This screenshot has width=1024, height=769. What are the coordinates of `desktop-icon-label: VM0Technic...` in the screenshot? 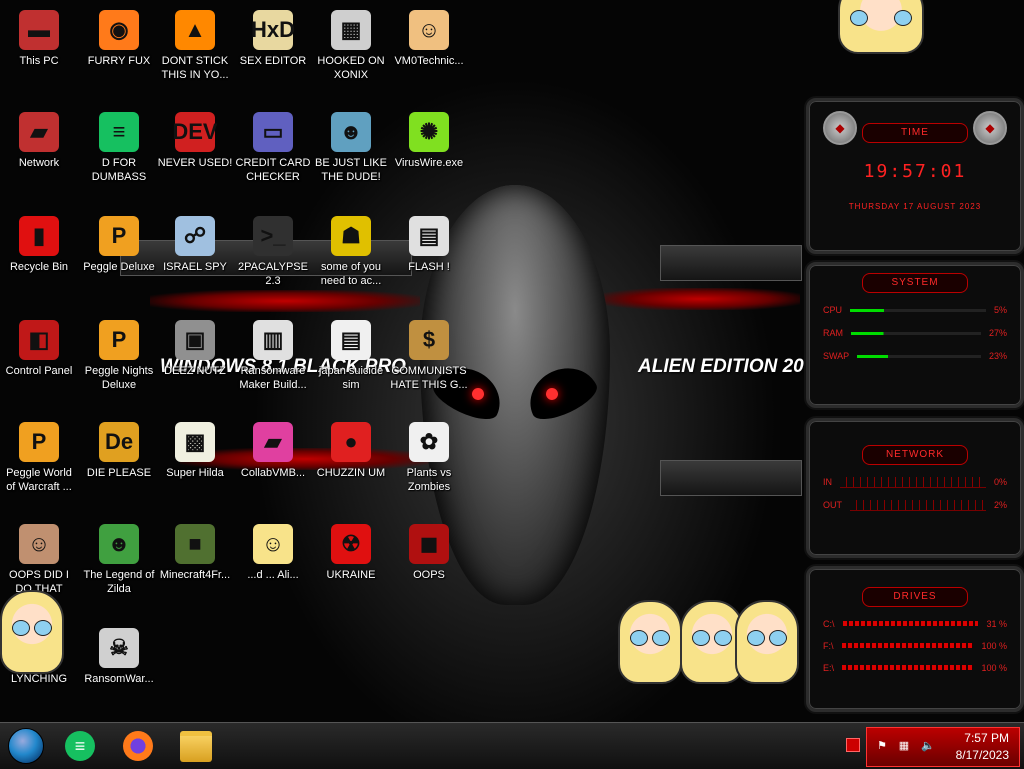 It's located at (429, 61).